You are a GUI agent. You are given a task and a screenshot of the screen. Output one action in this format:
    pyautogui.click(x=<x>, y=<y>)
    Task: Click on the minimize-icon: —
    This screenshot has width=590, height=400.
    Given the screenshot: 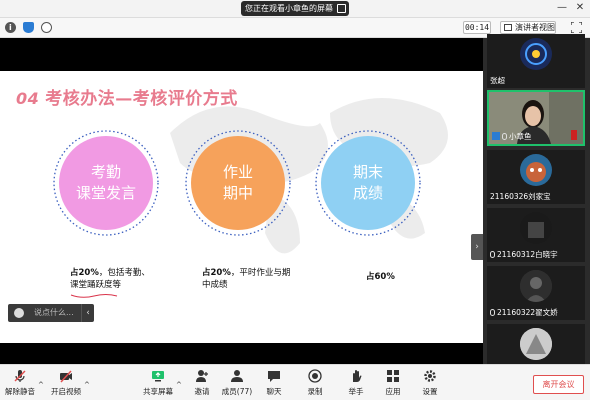 What is the action you would take?
    pyautogui.click(x=562, y=8)
    